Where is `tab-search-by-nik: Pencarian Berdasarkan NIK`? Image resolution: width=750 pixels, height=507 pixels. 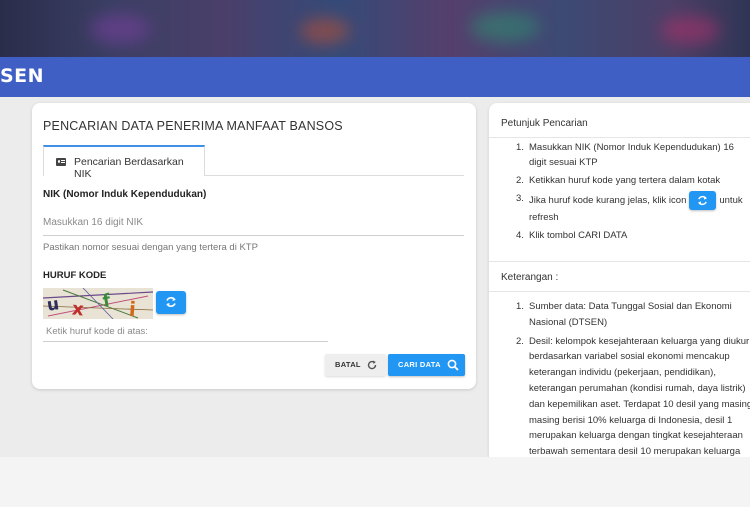 tab-search-by-nik: Pencarian Berdasarkan NIK is located at coordinates (124, 162).